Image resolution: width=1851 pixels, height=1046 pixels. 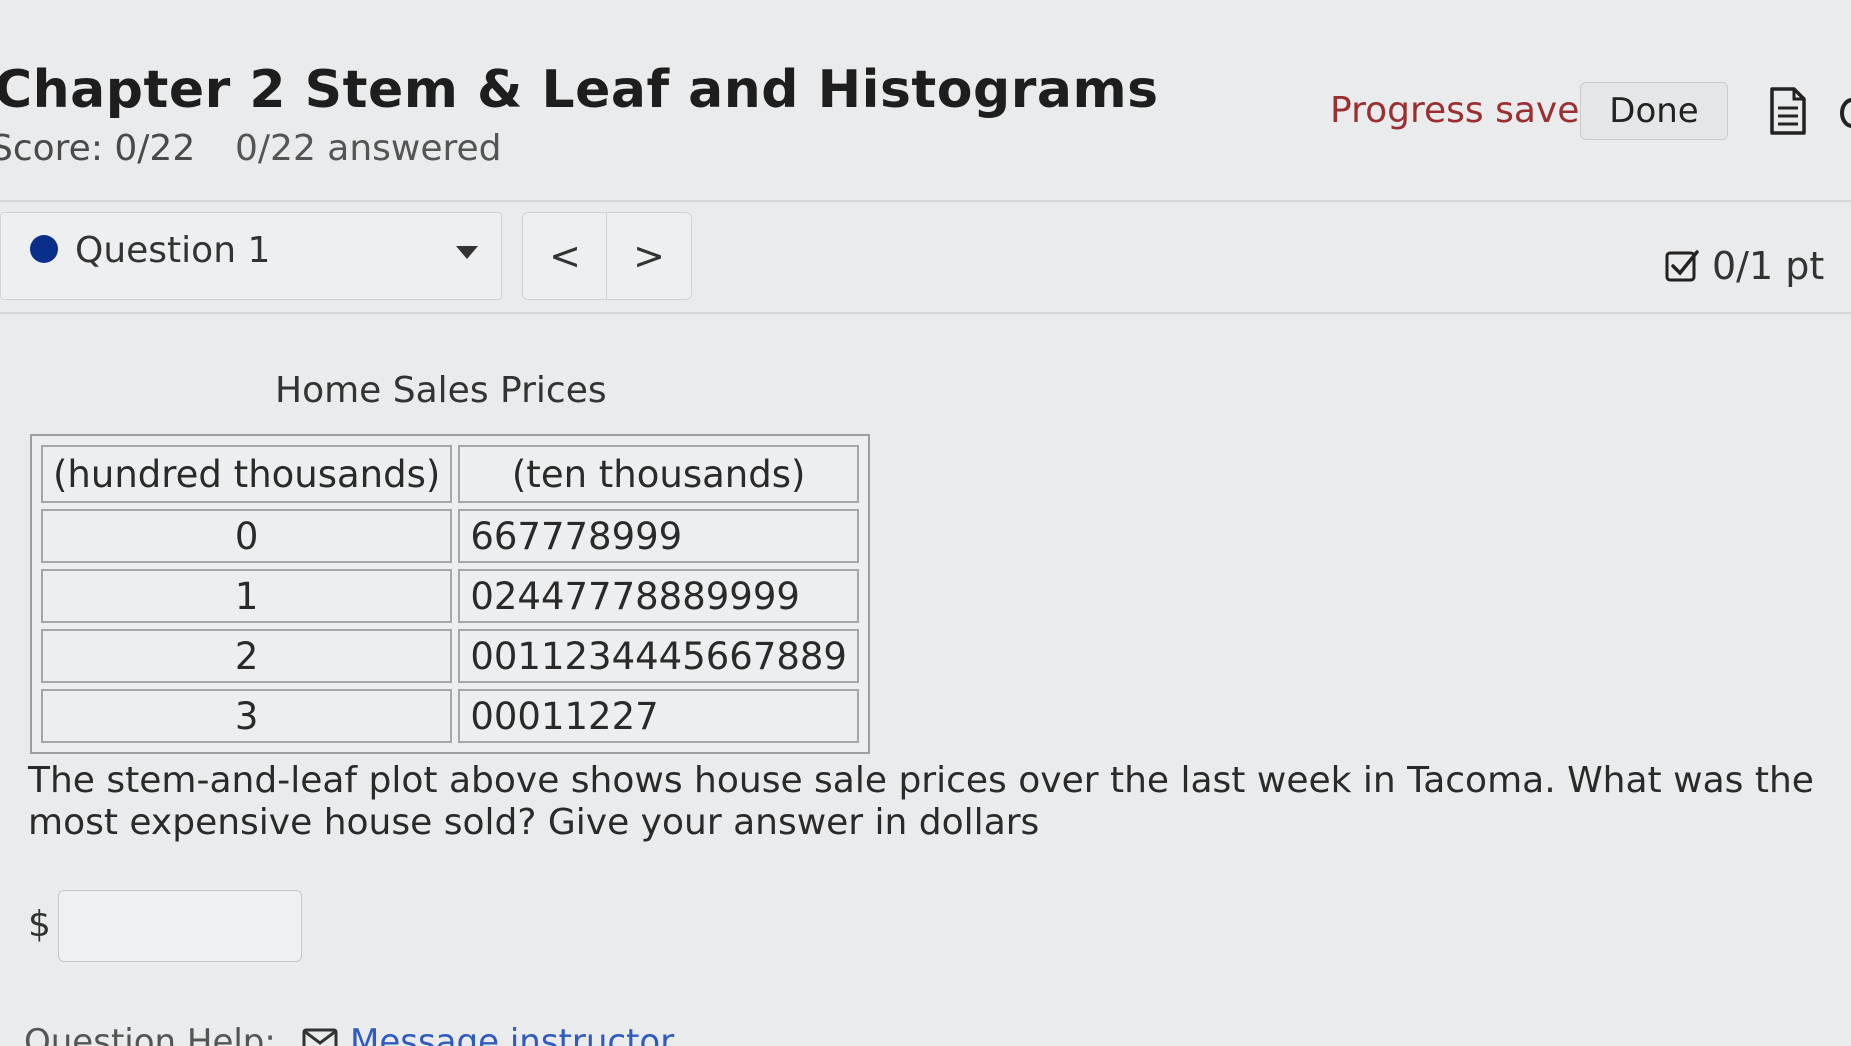 What do you see at coordinates (467, 252) in the screenshot?
I see `caret-down-icon` at bounding box center [467, 252].